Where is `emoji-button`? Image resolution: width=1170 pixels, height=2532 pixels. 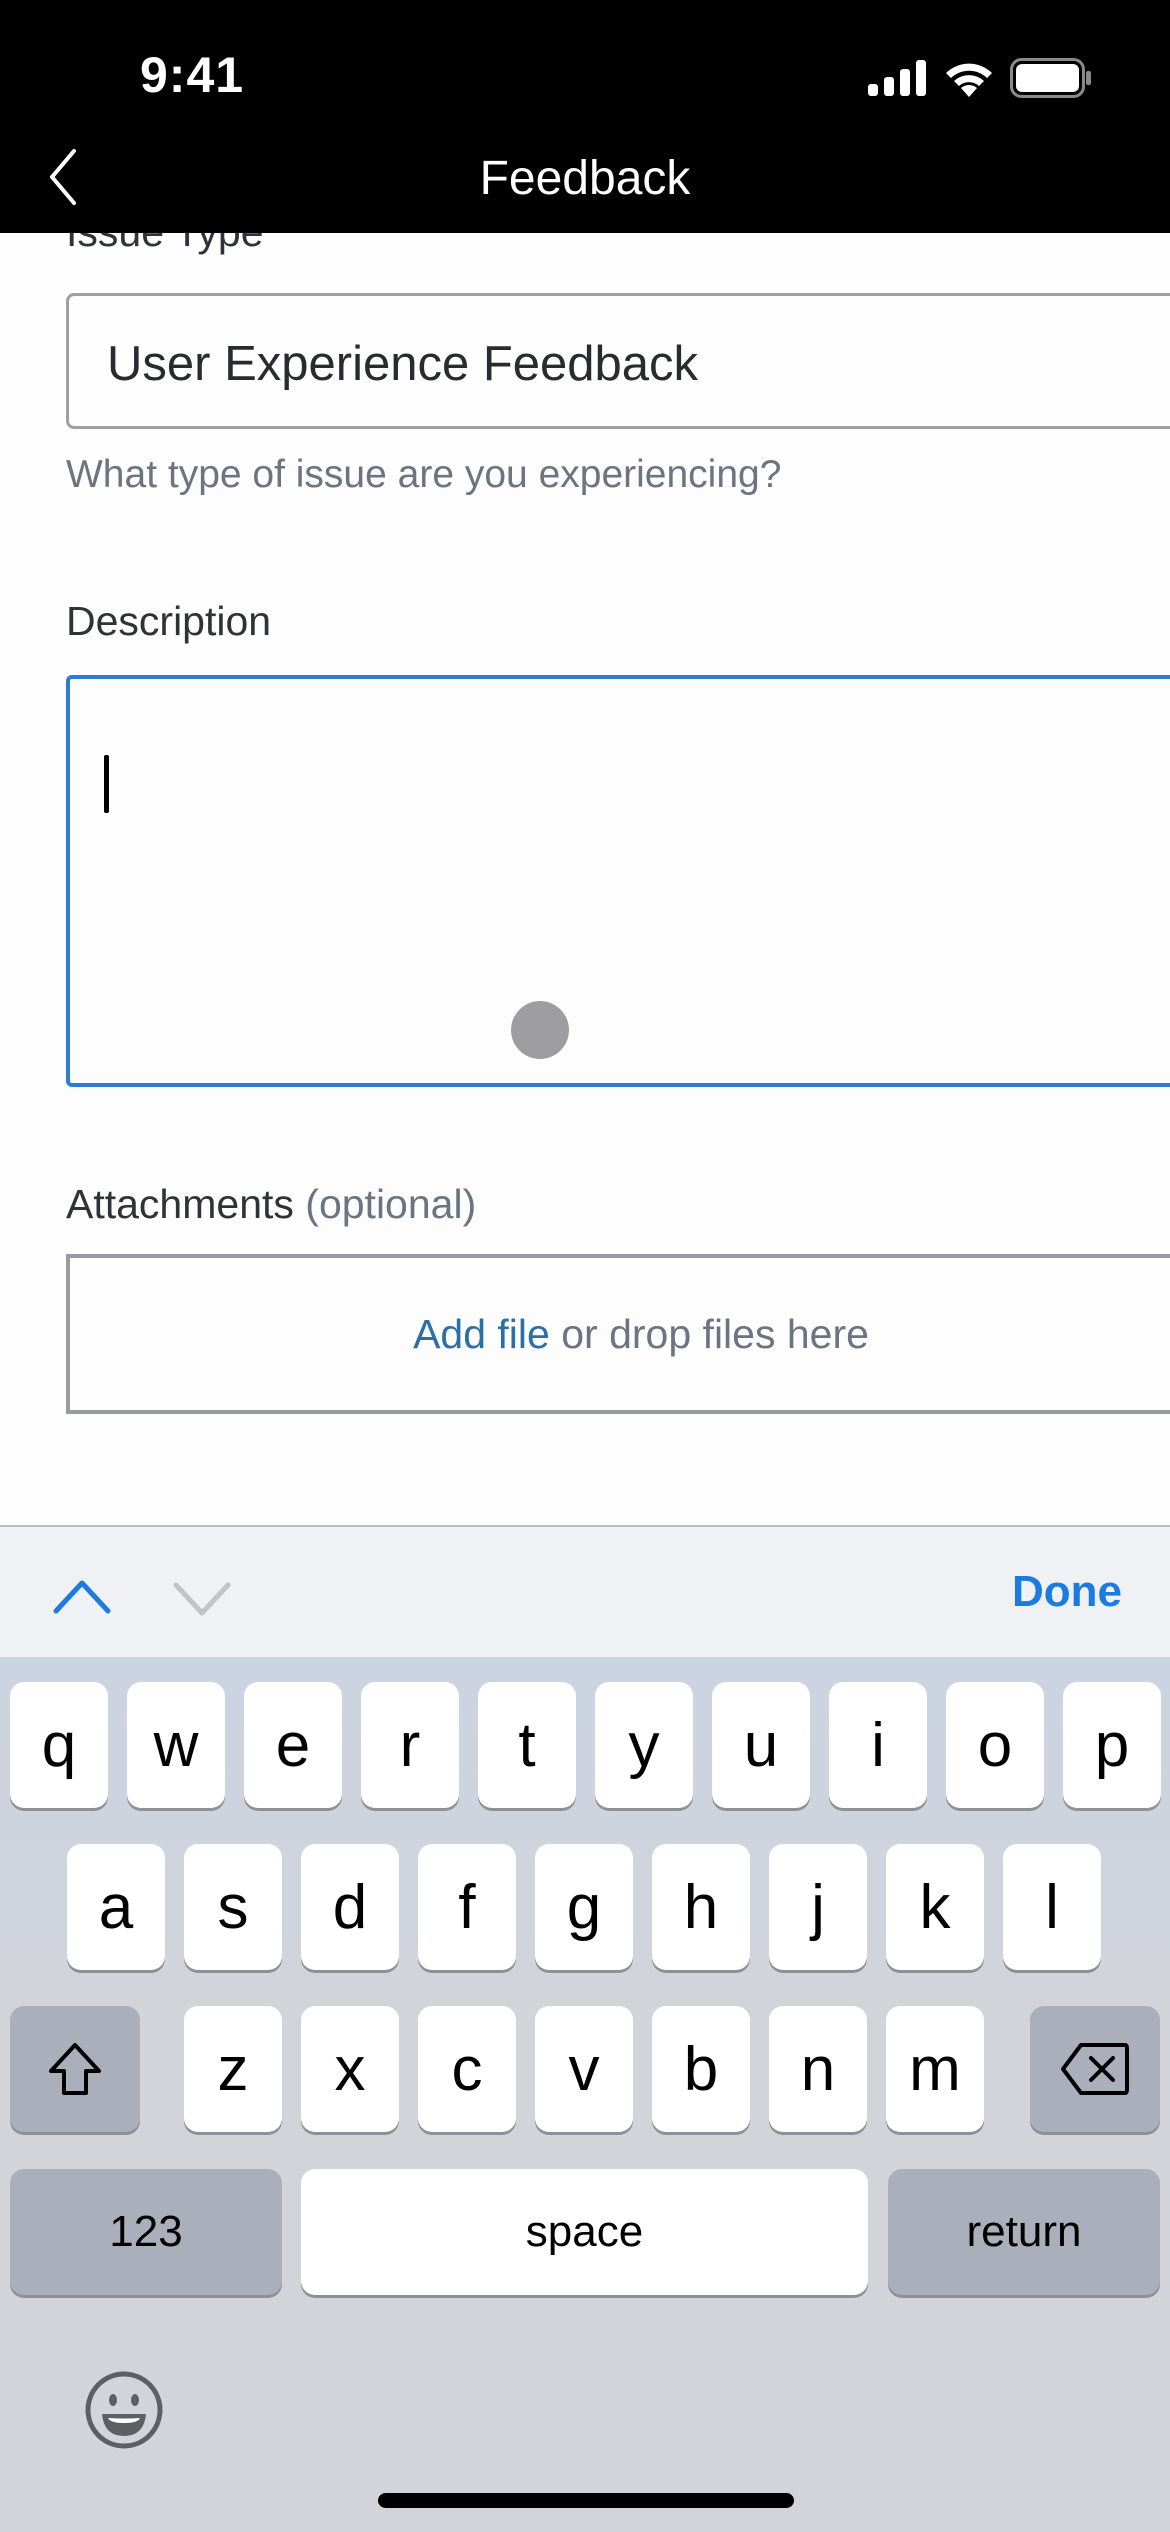
emoji-button is located at coordinates (124, 2410).